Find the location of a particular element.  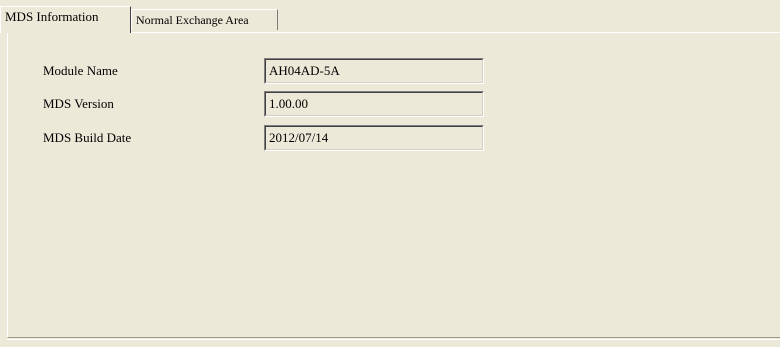

panel-bottom-highlight is located at coordinates (393, 339).